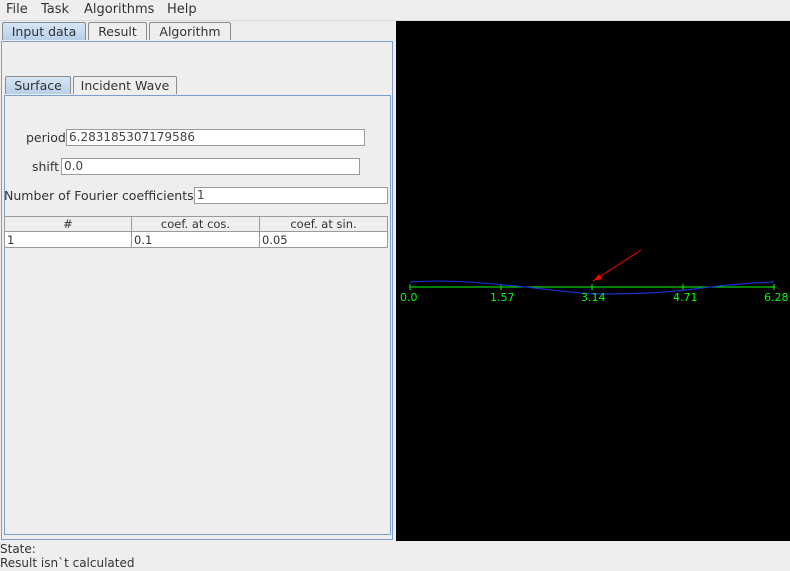 The image size is (790, 571). Describe the element at coordinates (67, 563) in the screenshot. I see `state-text: Result isn`t calculated` at that location.